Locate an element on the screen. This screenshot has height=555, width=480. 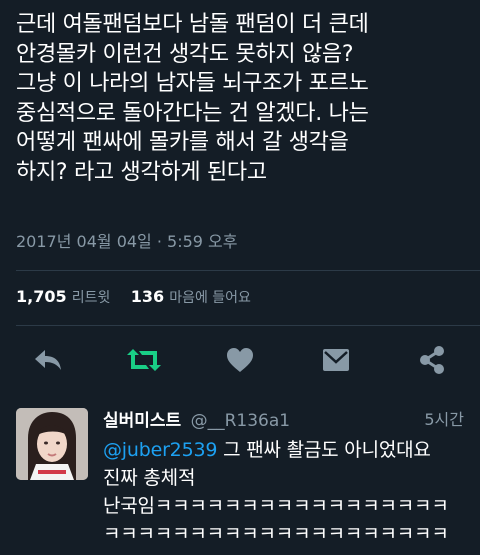
tweet-actions is located at coordinates (240, 360).